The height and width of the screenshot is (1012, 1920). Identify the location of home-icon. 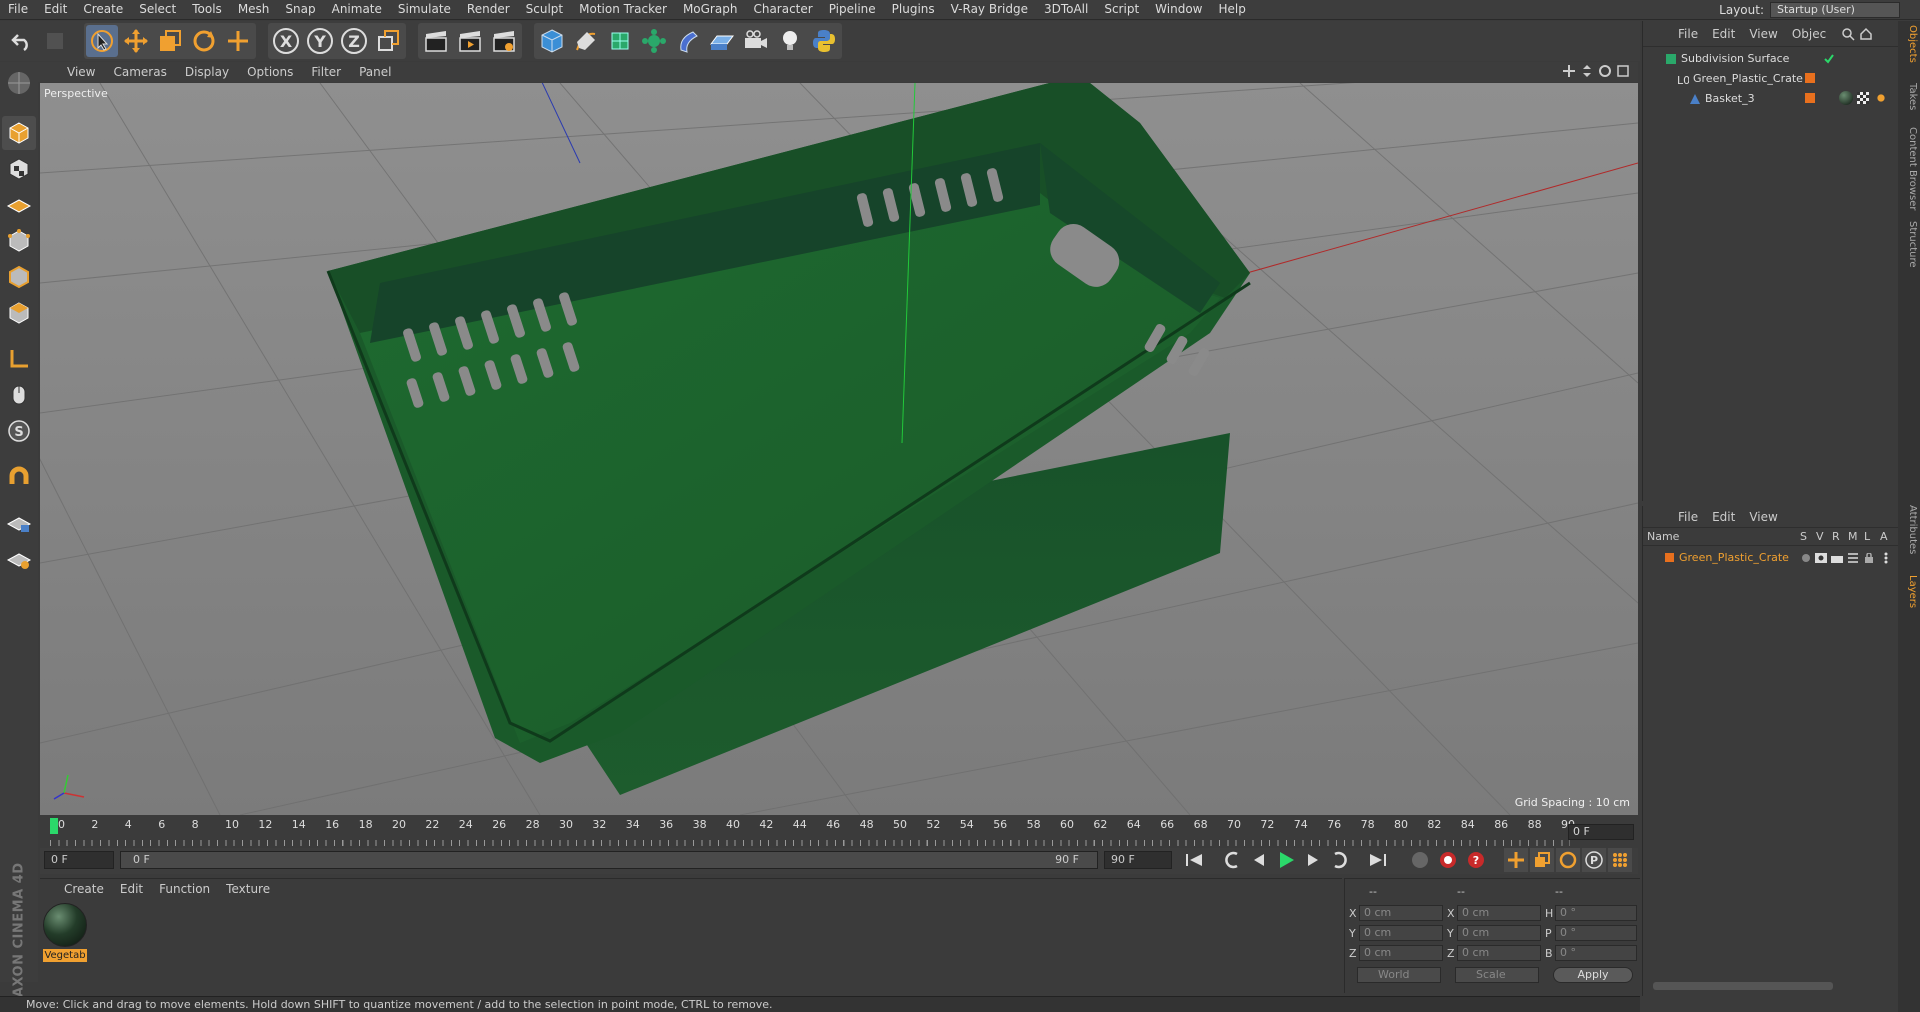
(1866, 34).